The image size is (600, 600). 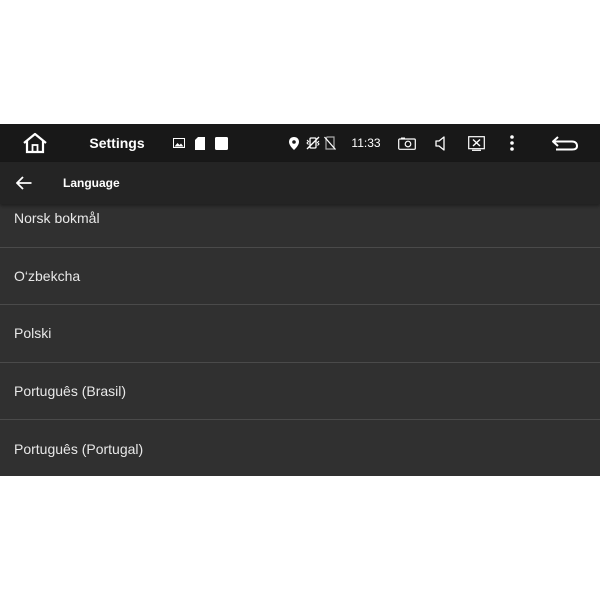 I want to click on vibrate-off-icon, so click(x=313, y=143).